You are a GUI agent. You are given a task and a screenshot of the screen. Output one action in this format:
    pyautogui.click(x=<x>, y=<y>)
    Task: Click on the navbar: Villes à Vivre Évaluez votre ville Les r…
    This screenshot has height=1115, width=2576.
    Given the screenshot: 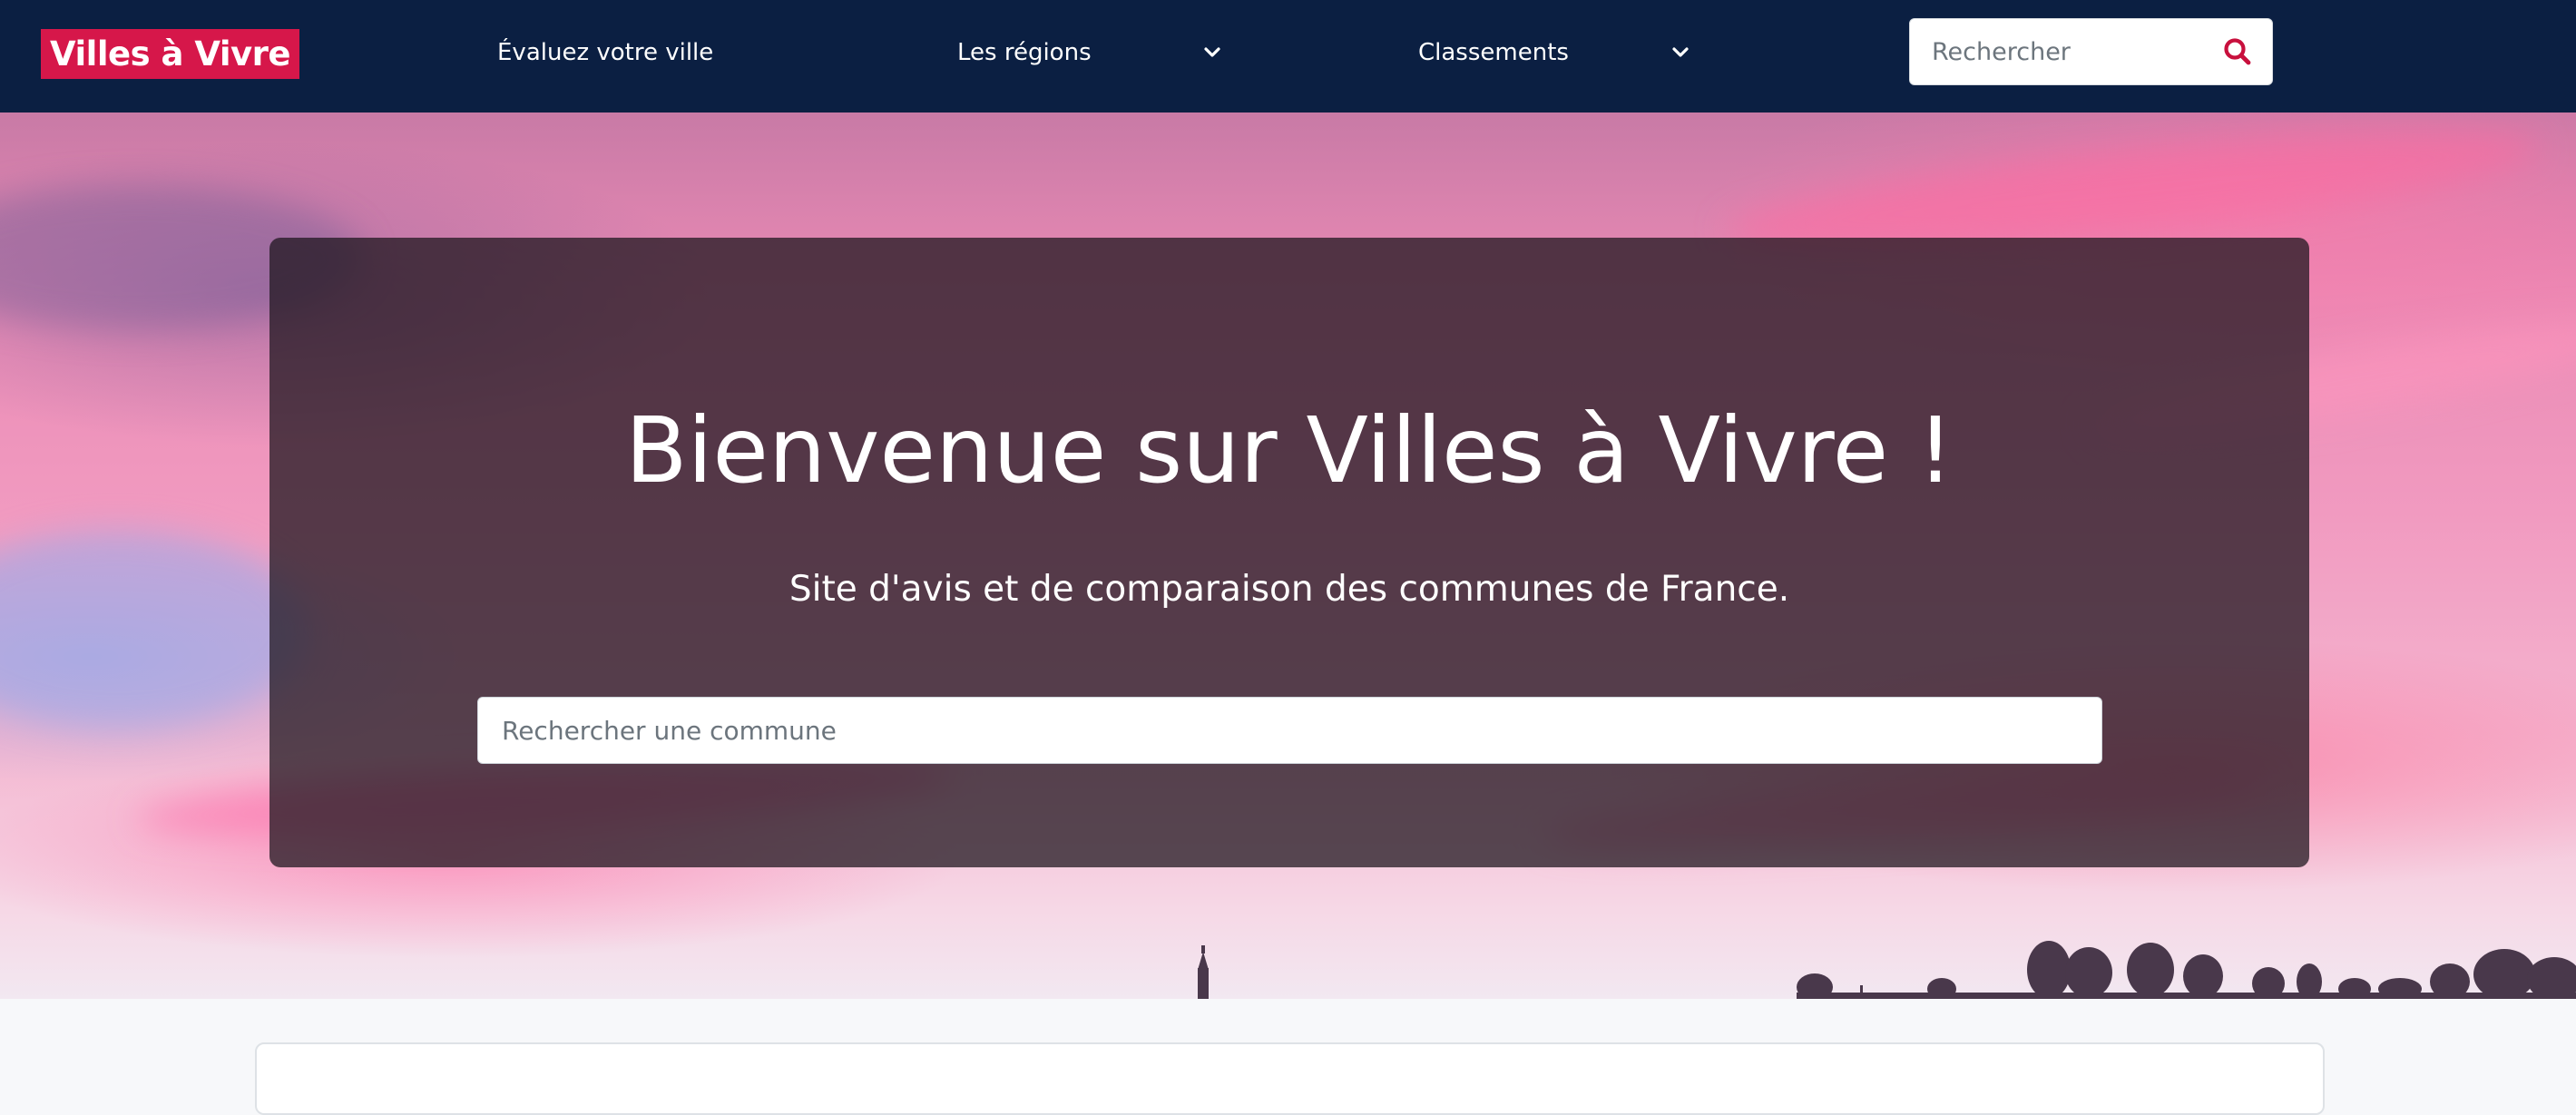 What is the action you would take?
    pyautogui.click(x=1288, y=56)
    